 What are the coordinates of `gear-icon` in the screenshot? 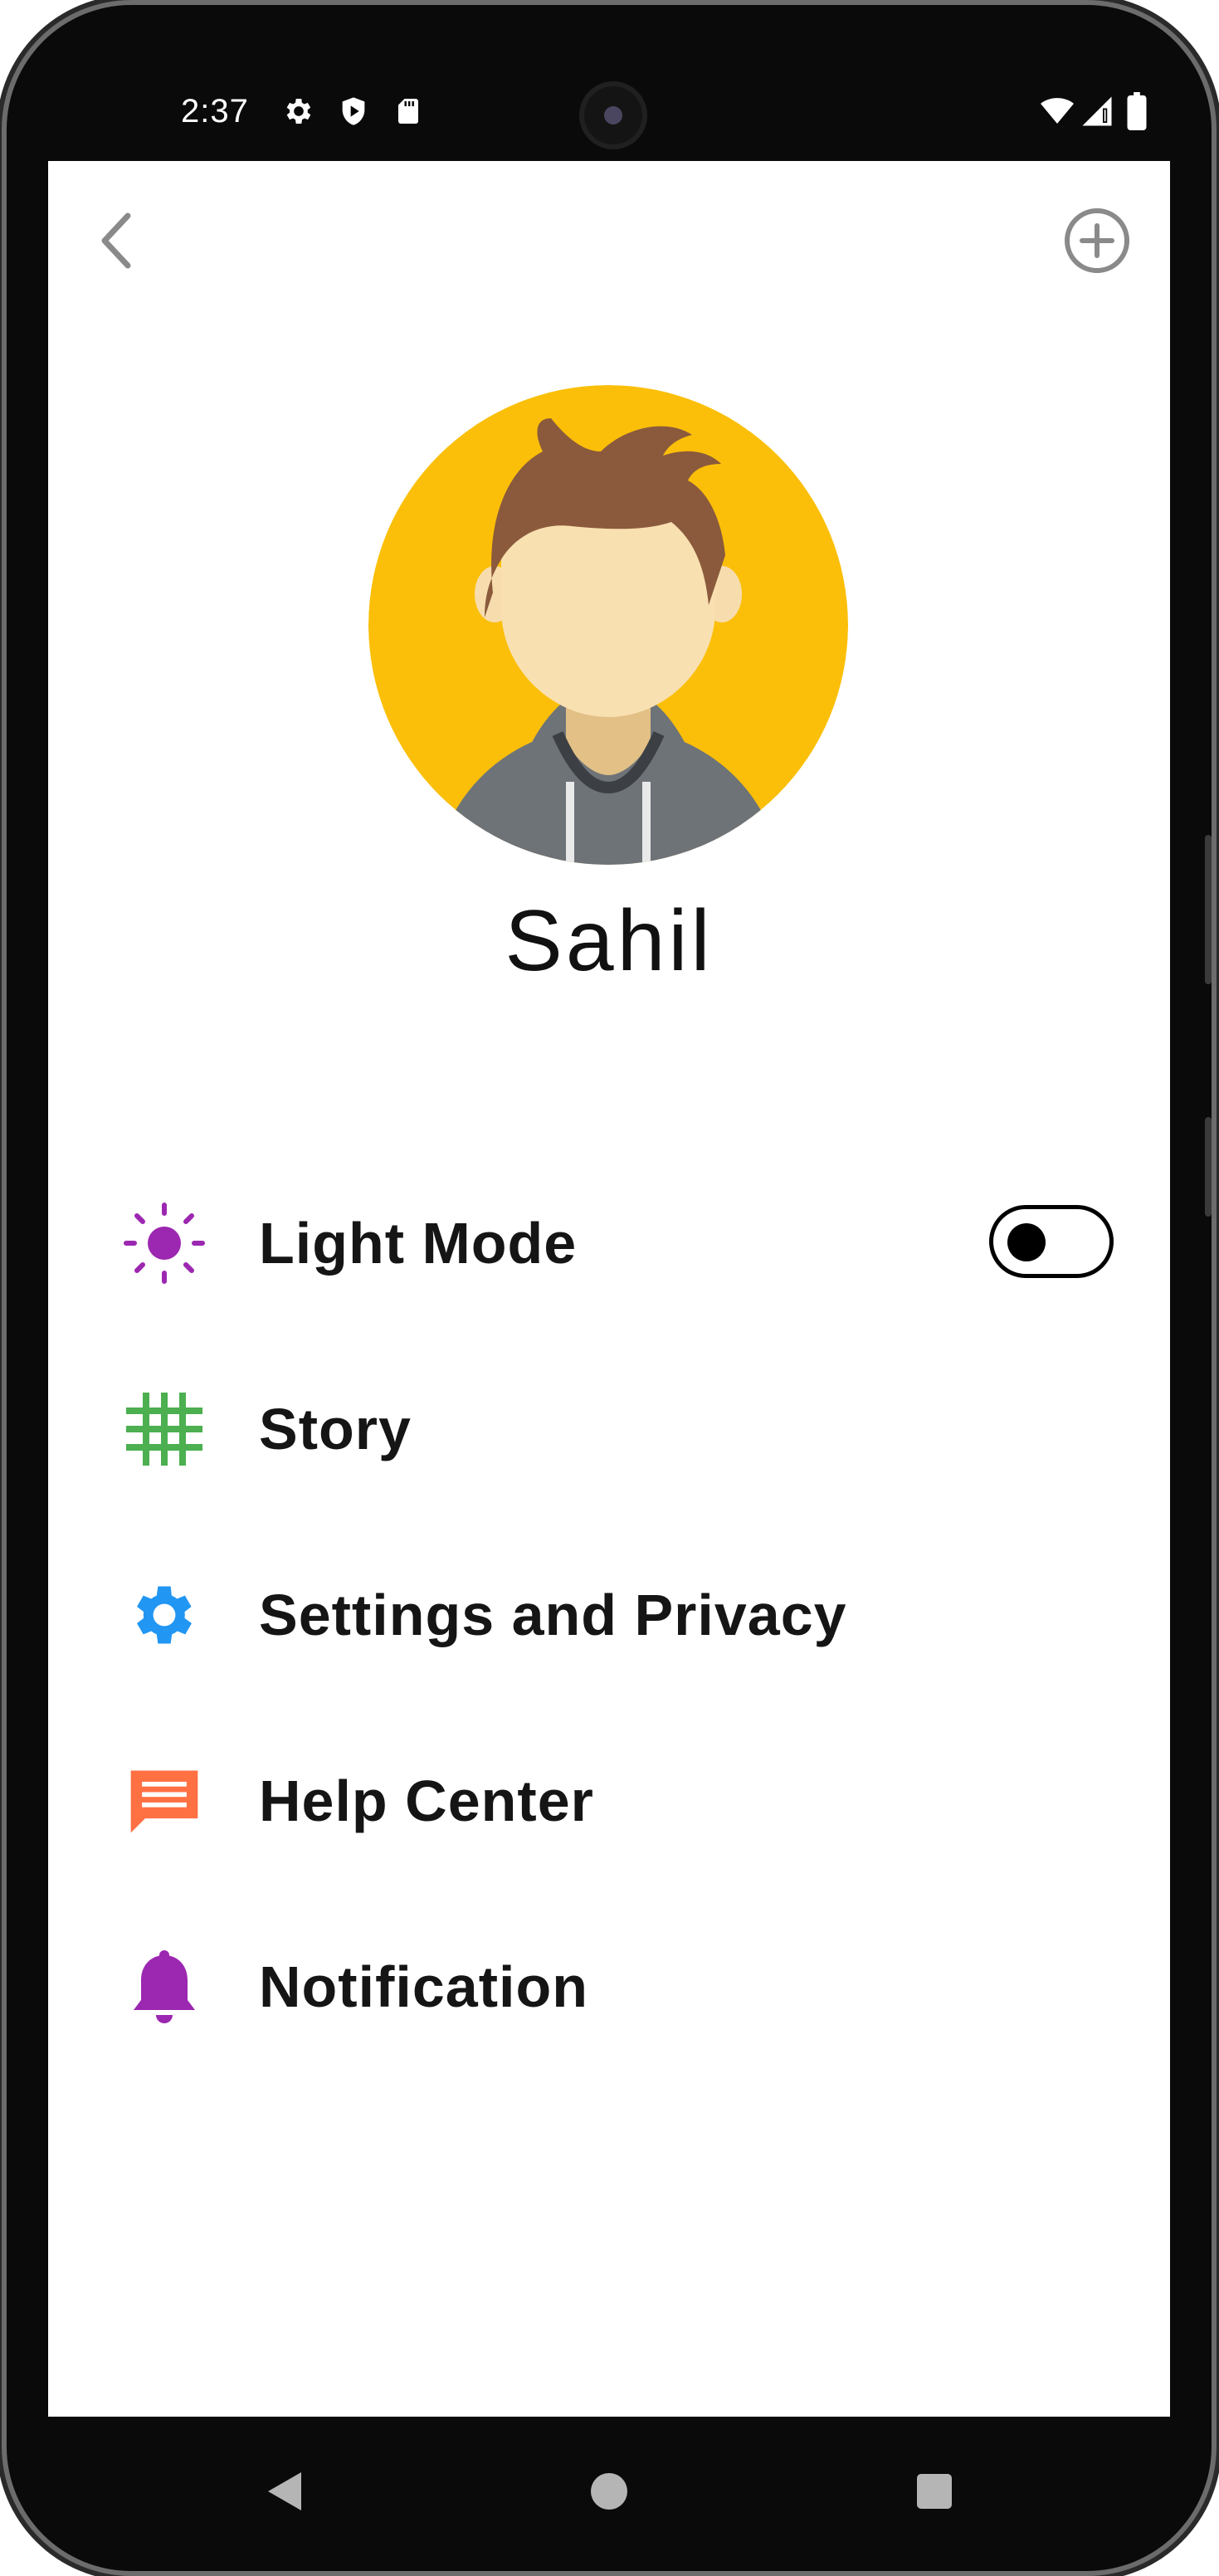 It's located at (165, 1615).